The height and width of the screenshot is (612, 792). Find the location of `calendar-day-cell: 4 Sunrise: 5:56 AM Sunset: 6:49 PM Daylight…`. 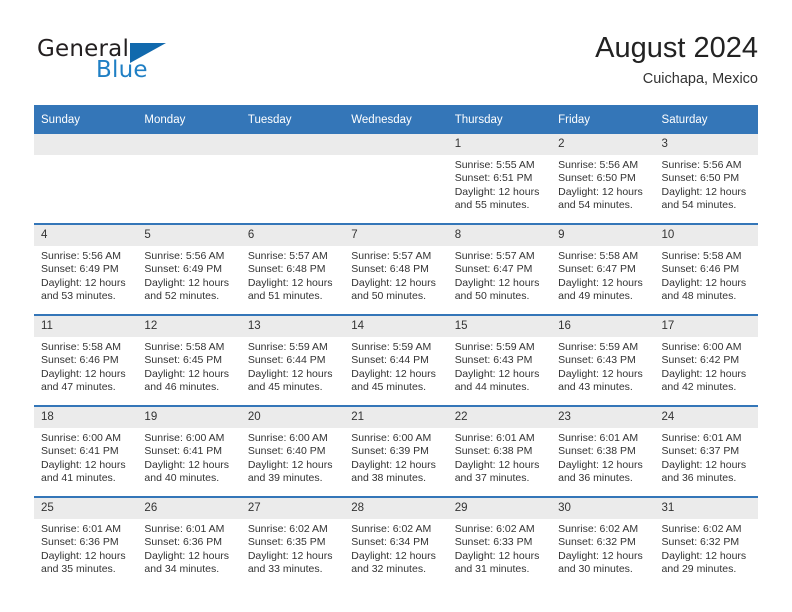

calendar-day-cell: 4 Sunrise: 5:56 AM Sunset: 6:49 PM Daylight… is located at coordinates (86, 269).